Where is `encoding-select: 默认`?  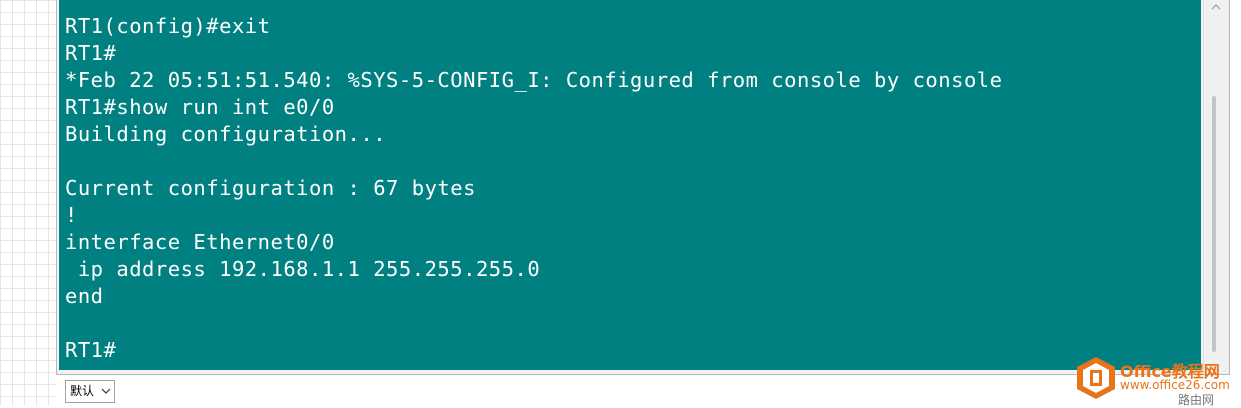 encoding-select: 默认 is located at coordinates (90, 391).